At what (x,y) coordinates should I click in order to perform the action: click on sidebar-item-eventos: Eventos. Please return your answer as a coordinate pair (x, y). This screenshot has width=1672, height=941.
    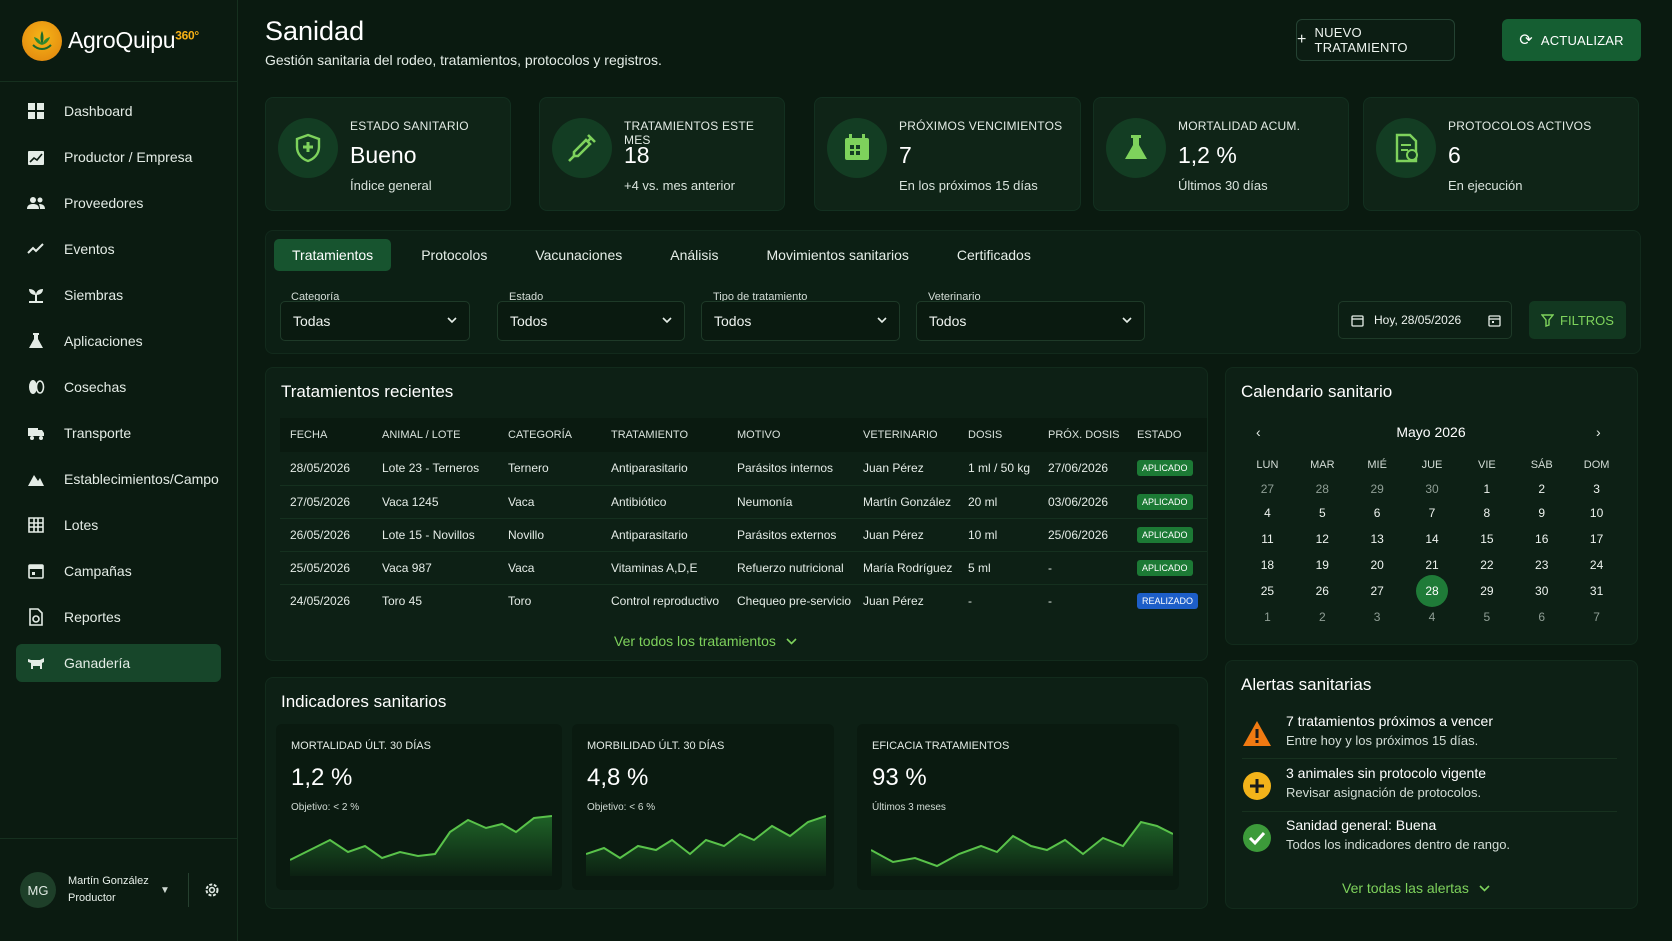
    Looking at the image, I should click on (118, 249).